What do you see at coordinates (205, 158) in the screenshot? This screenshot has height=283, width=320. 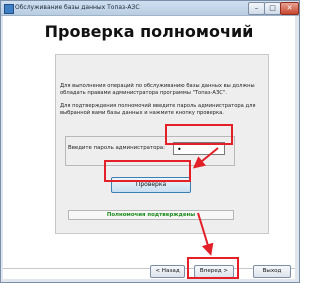 I see `arrow-to-check-button` at bounding box center [205, 158].